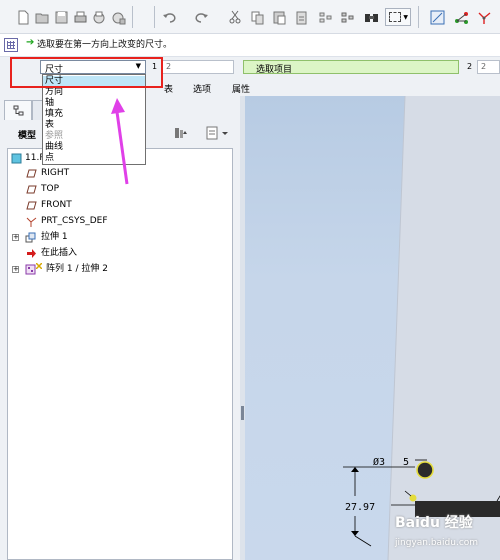 The image size is (500, 560). I want to click on spacing-dimension: 5, so click(406, 462).